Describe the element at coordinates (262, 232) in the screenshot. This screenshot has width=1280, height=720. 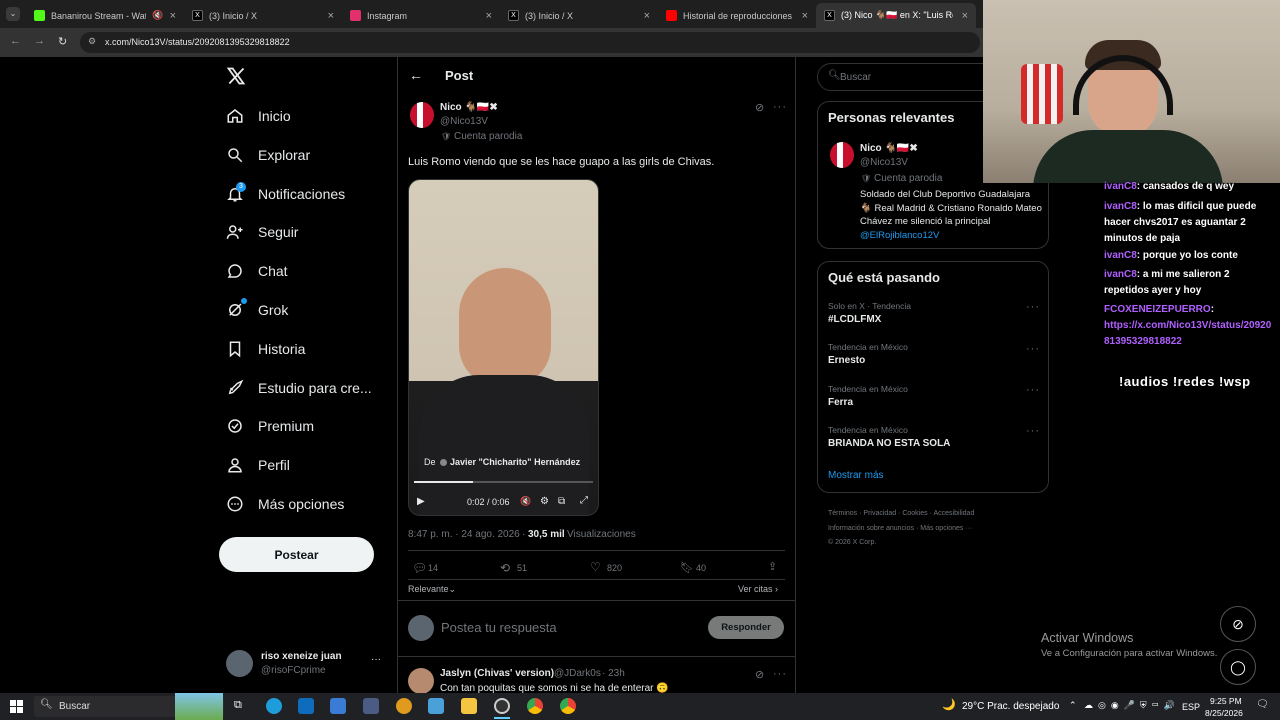
I see `nav-item-seguir: Seguir` at that location.